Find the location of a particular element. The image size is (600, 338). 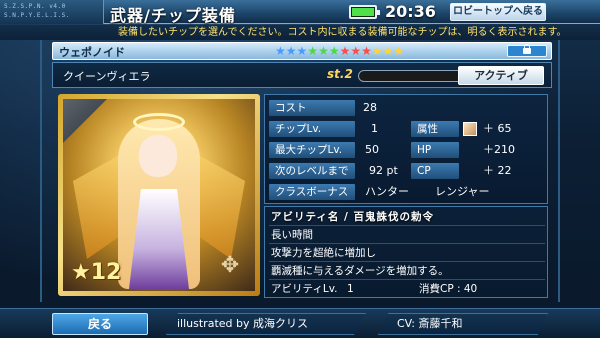

clock: 20:36 is located at coordinates (410, 11).